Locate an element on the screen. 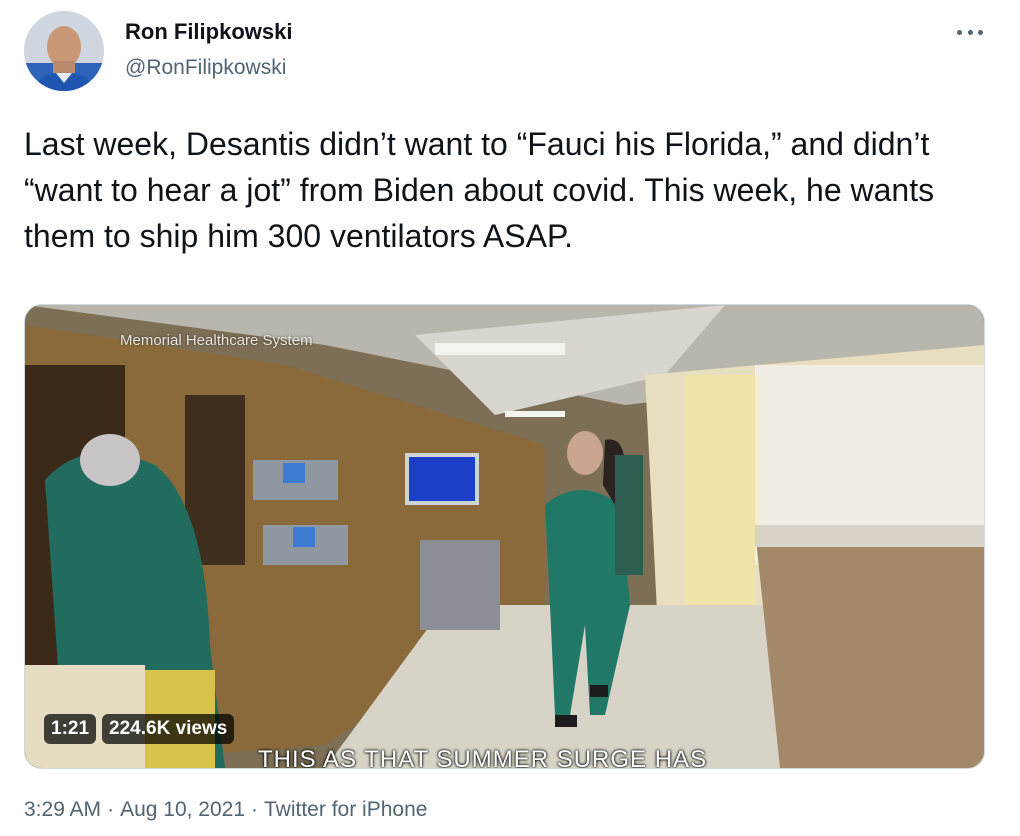 This screenshot has height=836, width=1020. tweet-date: Aug 10, 2021 is located at coordinates (182, 809).